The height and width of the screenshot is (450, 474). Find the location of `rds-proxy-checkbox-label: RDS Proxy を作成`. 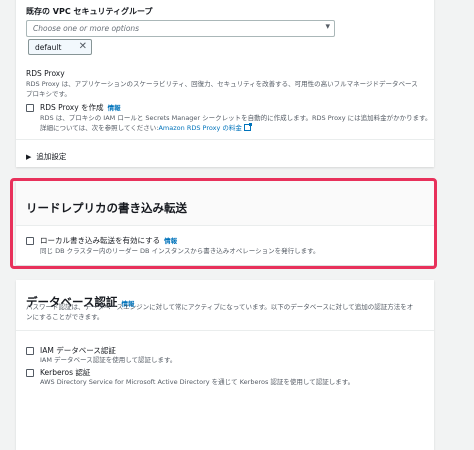

rds-proxy-checkbox-label: RDS Proxy を作成 is located at coordinates (72, 107).